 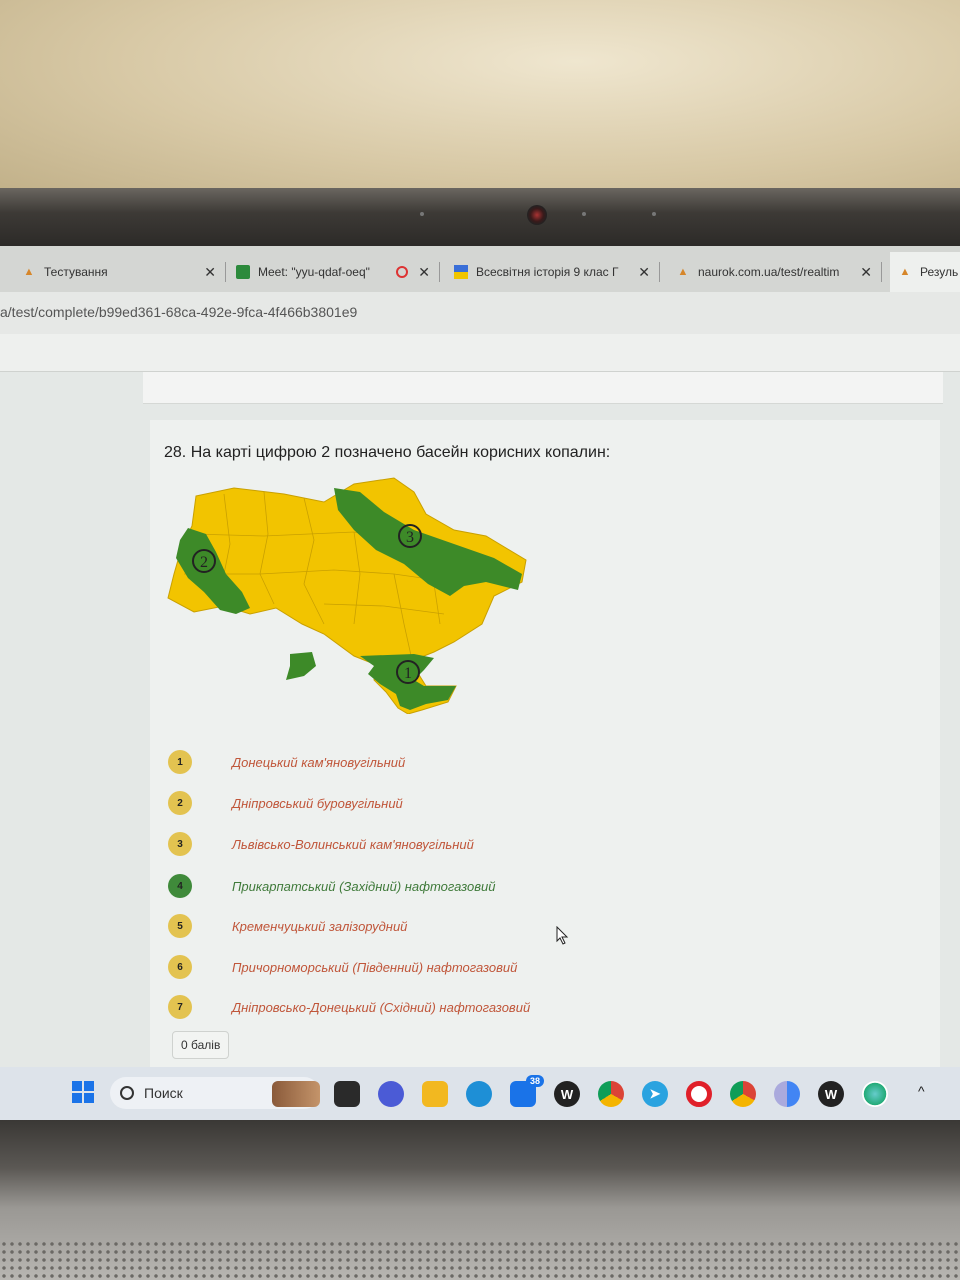 I want to click on option-number: 4, so click(x=180, y=886).